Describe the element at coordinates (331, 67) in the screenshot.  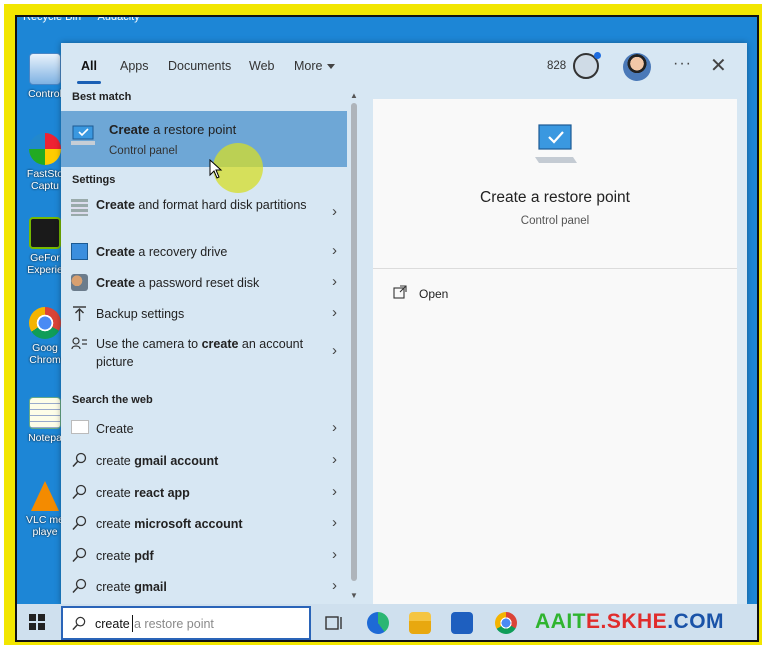
I see `chevron-down-icon` at that location.